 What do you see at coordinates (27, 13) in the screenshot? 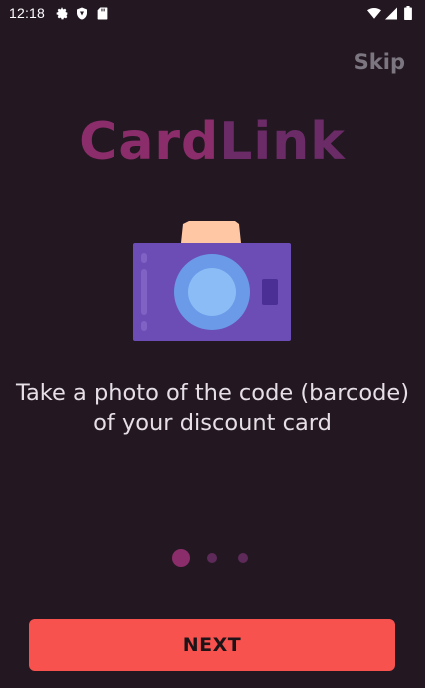
I see `status-time: 12:18` at bounding box center [27, 13].